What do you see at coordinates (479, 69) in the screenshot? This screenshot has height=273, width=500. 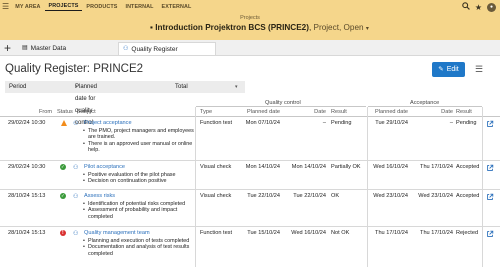 I see `settings-sliders-icon: ☰` at bounding box center [479, 69].